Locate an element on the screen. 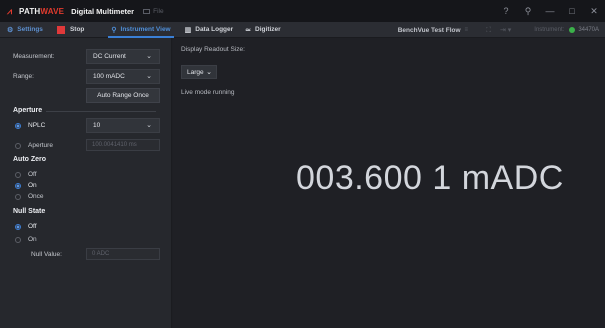 This screenshot has height=328, width=605. auto-zero-once-radio: Once is located at coordinates (29, 196).